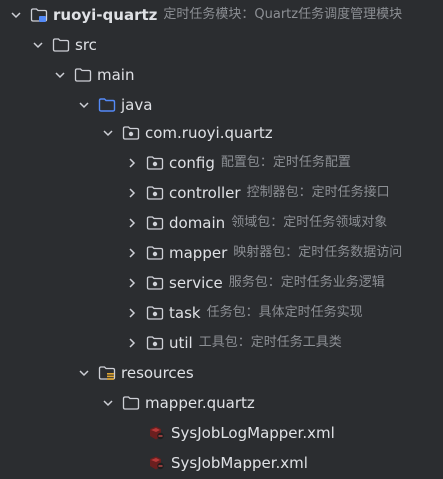  I want to click on tree-item-controller: controller 控制器包：定时任务接口, so click(221, 193).